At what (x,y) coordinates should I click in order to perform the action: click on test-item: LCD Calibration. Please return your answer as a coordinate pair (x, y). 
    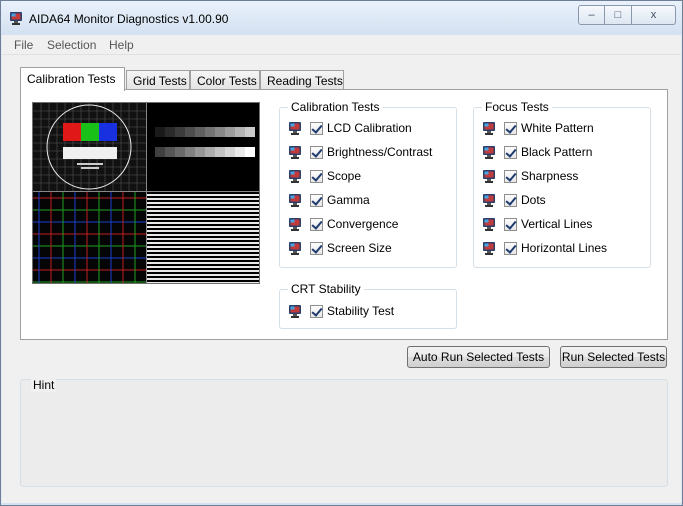
    Looking at the image, I should click on (350, 128).